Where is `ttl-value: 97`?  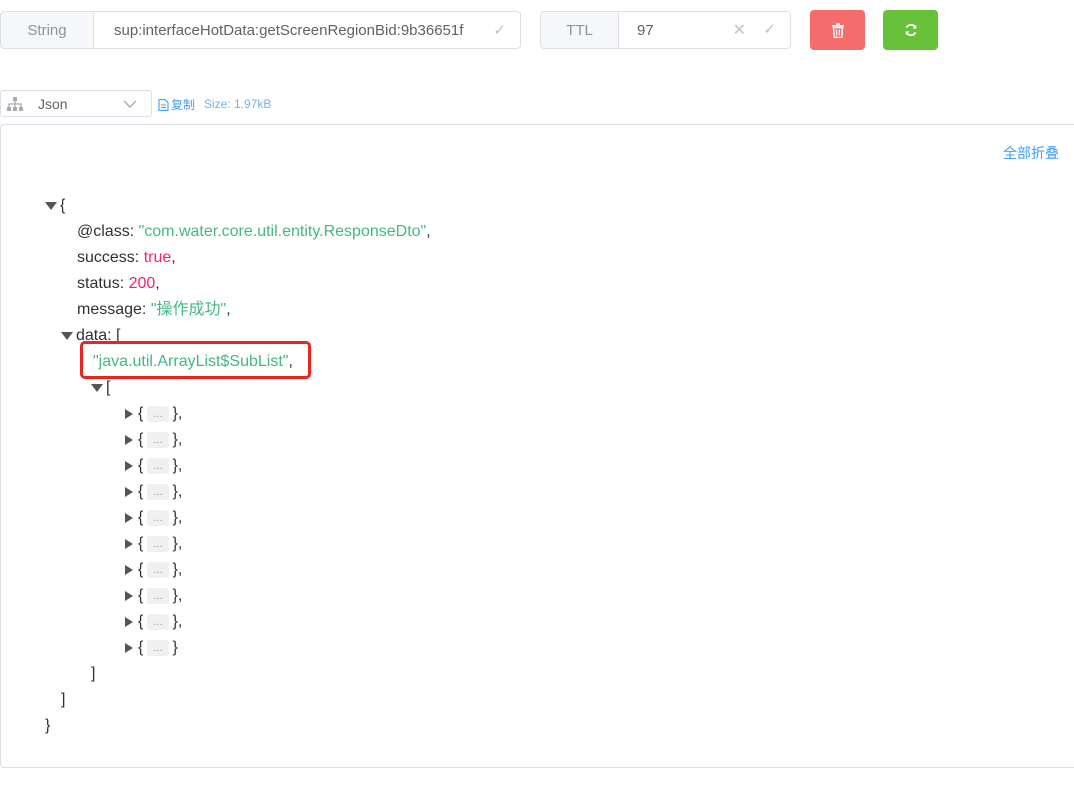 ttl-value: 97 is located at coordinates (645, 30).